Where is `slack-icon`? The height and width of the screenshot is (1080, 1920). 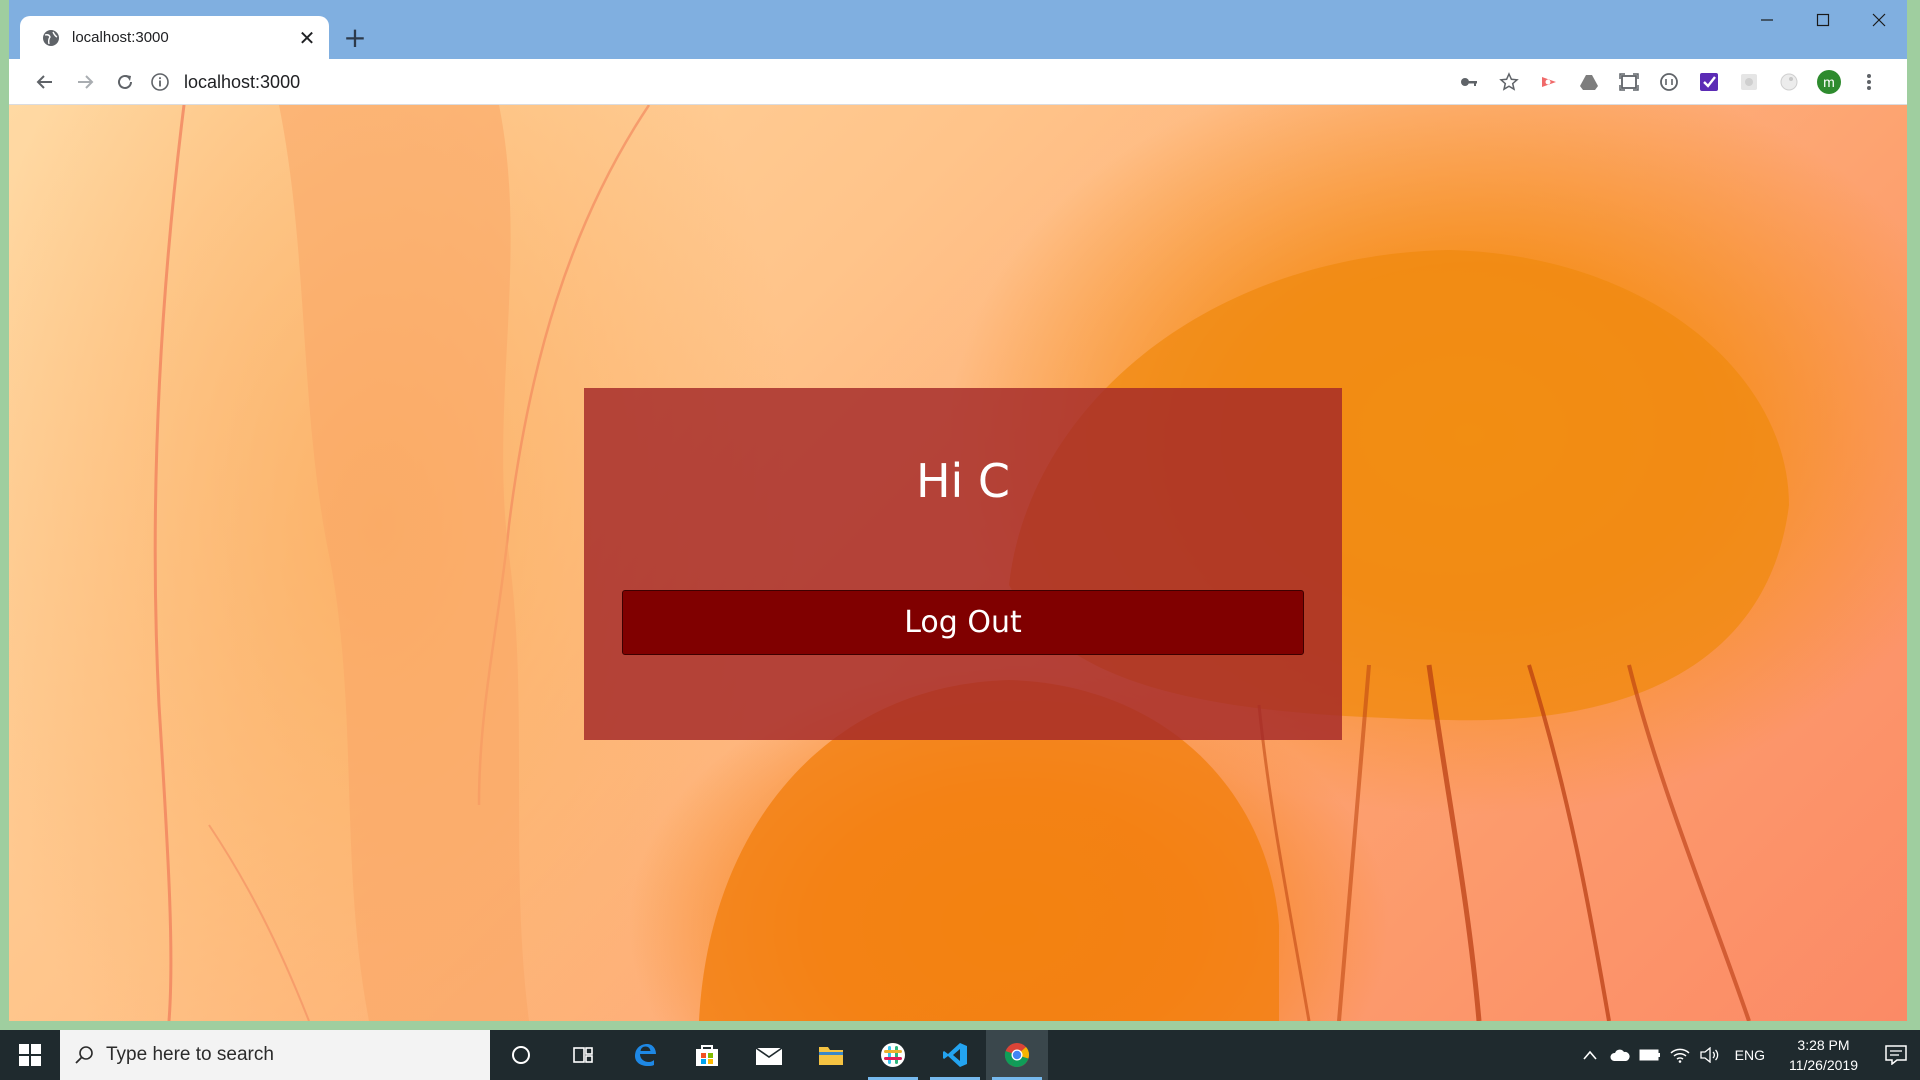
slack-icon is located at coordinates (893, 1055).